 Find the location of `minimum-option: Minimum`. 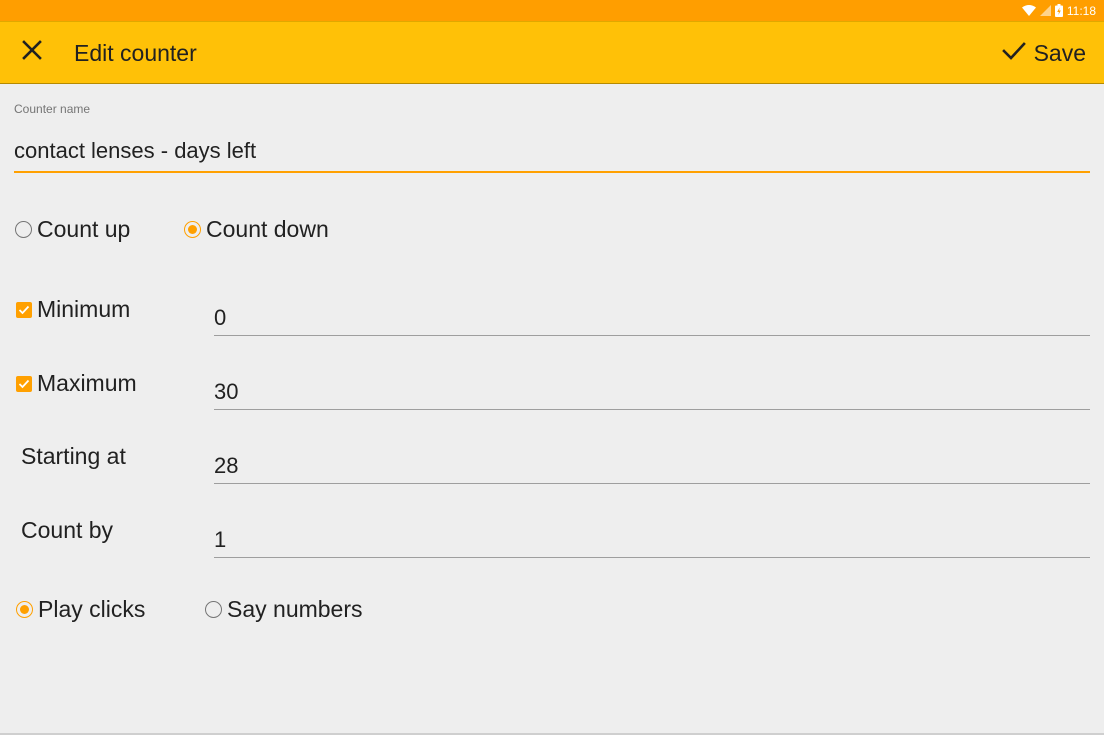

minimum-option: Minimum is located at coordinates (73, 309).